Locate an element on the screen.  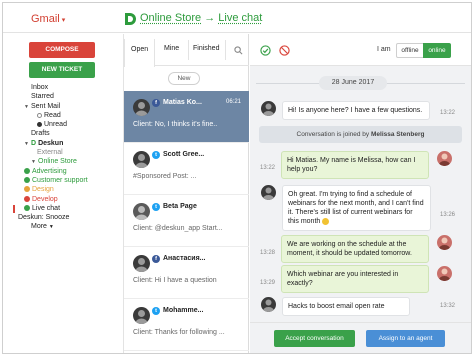
tab-finished: Finished is located at coordinates (206, 48).